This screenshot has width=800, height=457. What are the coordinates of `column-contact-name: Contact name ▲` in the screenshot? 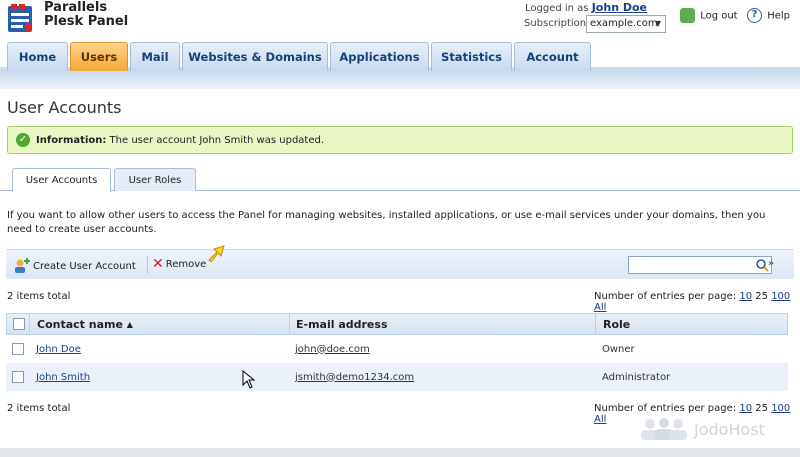 It's located at (85, 324).